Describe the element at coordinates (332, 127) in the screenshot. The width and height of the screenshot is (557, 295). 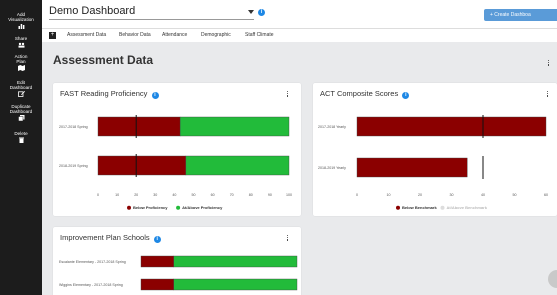
I see `category-label: 2017-2018 Yearly` at that location.